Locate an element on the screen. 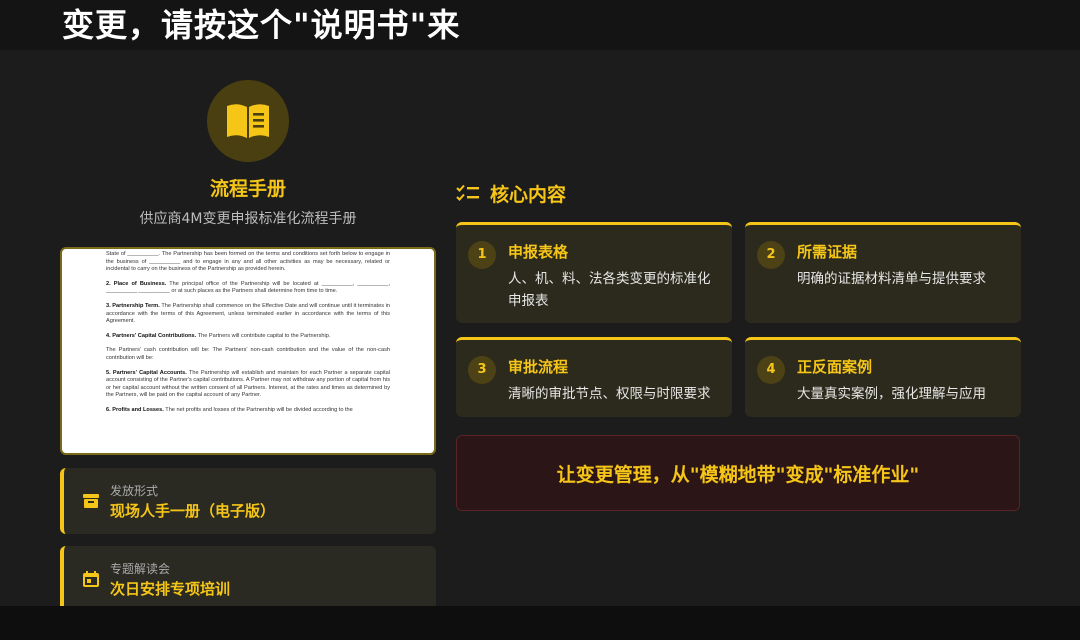 This screenshot has width=1080, height=640. slogan-text: 让变更管理，从"模糊地带"变成"标准作业" is located at coordinates (738, 474).